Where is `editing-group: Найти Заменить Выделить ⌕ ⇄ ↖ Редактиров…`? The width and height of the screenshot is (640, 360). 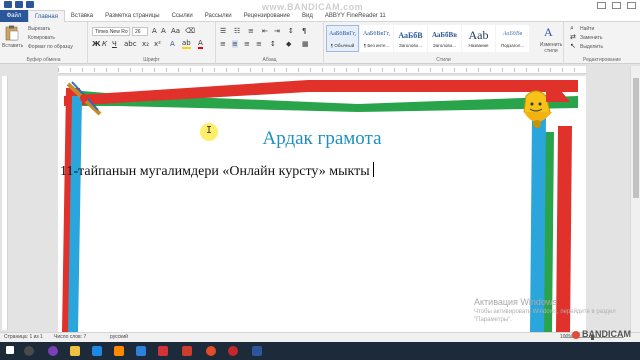
editing-group: Найти Заменить Выделить ⌕ ⇄ ↖ Редактиров… is located at coordinates (602, 43).